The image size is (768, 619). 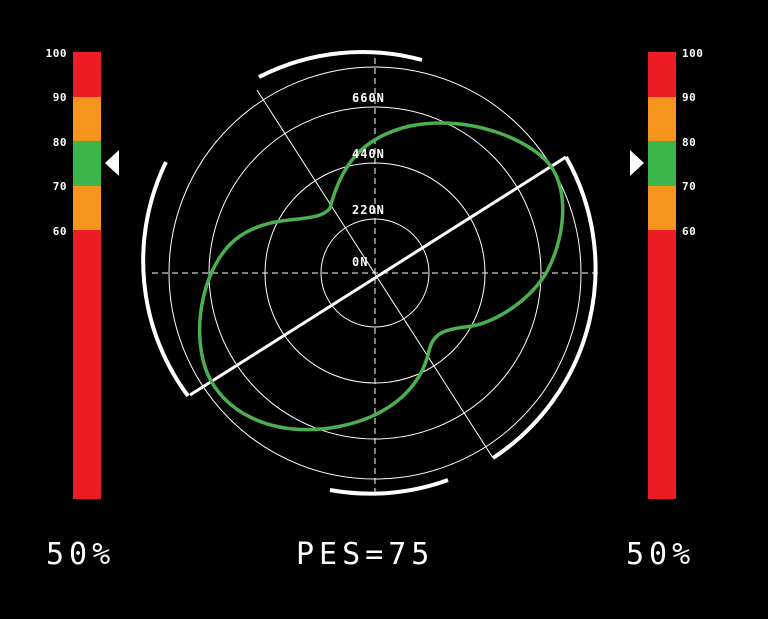 I want to click on polar-ring-label: 0N, so click(x=360, y=262).